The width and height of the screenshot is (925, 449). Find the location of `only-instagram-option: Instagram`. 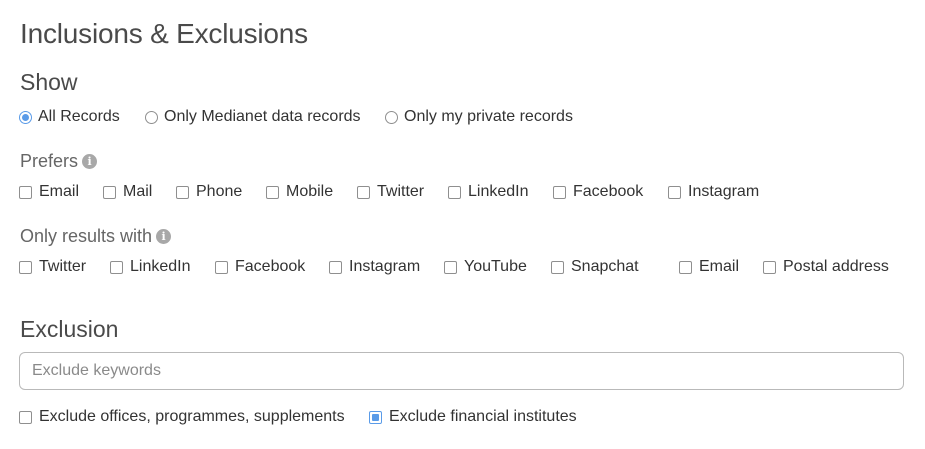

only-instagram-option: Instagram is located at coordinates (374, 267).